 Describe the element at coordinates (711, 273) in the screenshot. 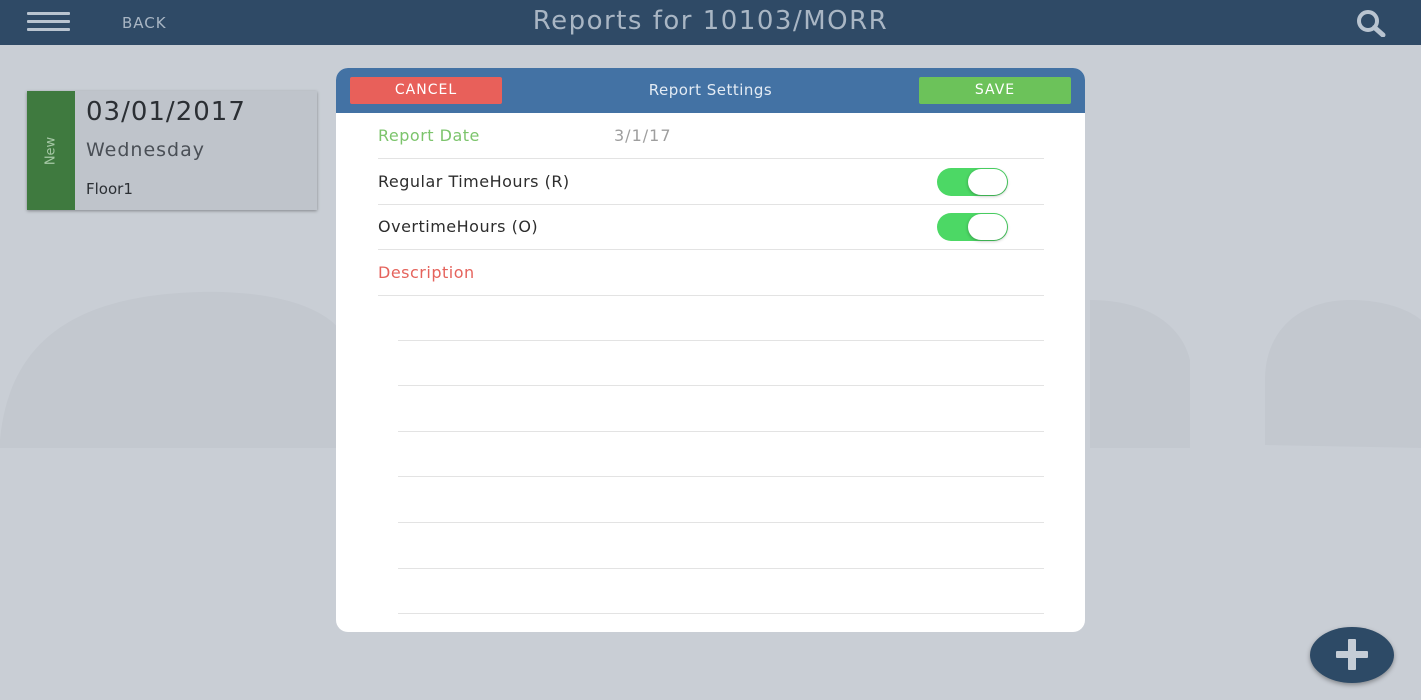

I see `description-row: Description` at that location.